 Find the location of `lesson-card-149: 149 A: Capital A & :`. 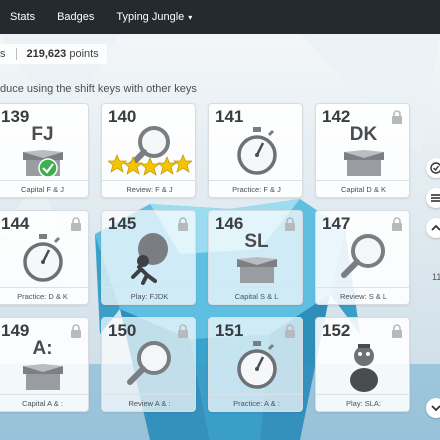

lesson-card-149: 149 A: Capital A & : is located at coordinates (44, 364).